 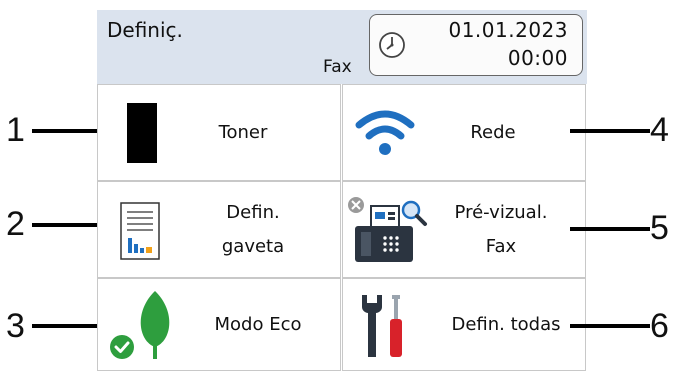 What do you see at coordinates (506, 324) in the screenshot?
I see `all-settings-label: Defin. todas` at bounding box center [506, 324].